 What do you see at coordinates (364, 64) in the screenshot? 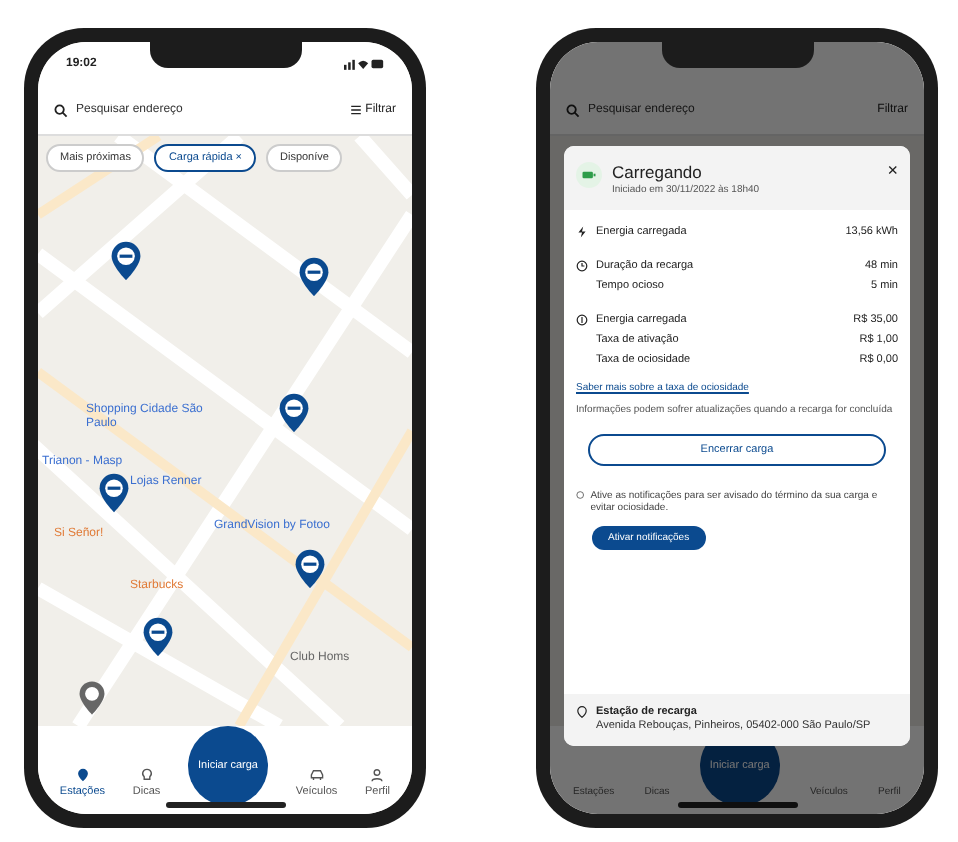
I see `status-icons` at bounding box center [364, 64].